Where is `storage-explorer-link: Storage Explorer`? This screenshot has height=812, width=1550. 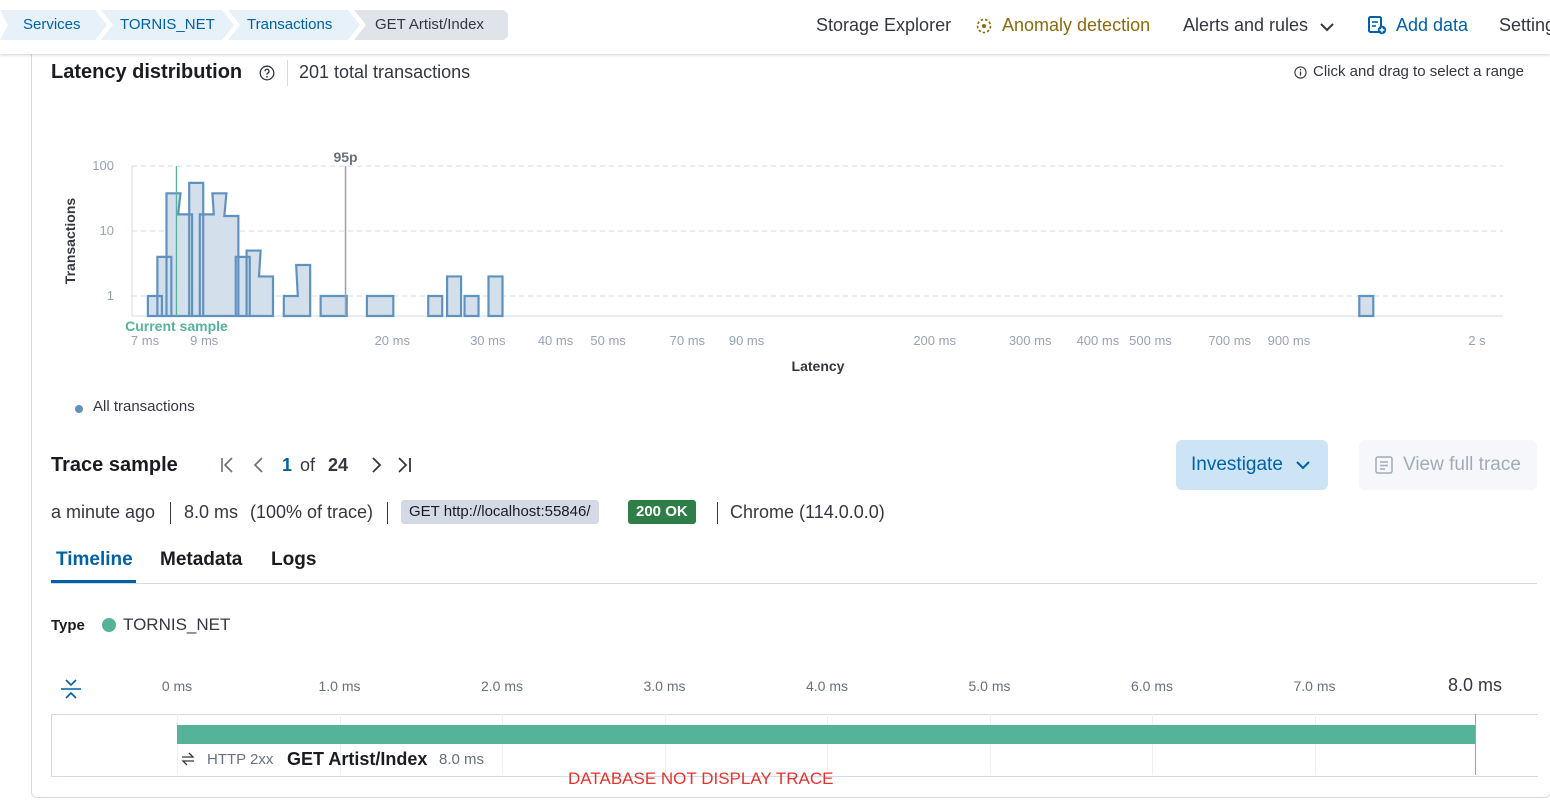 storage-explorer-link: Storage Explorer is located at coordinates (883, 25).